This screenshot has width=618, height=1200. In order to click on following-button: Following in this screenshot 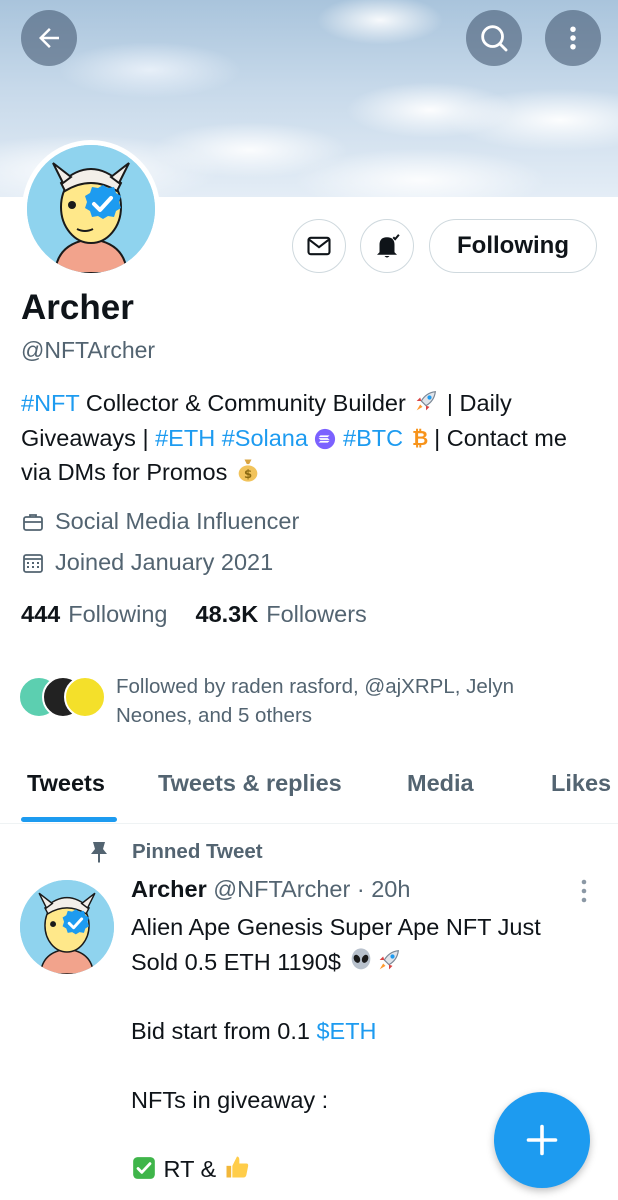, I will do `click(513, 246)`.